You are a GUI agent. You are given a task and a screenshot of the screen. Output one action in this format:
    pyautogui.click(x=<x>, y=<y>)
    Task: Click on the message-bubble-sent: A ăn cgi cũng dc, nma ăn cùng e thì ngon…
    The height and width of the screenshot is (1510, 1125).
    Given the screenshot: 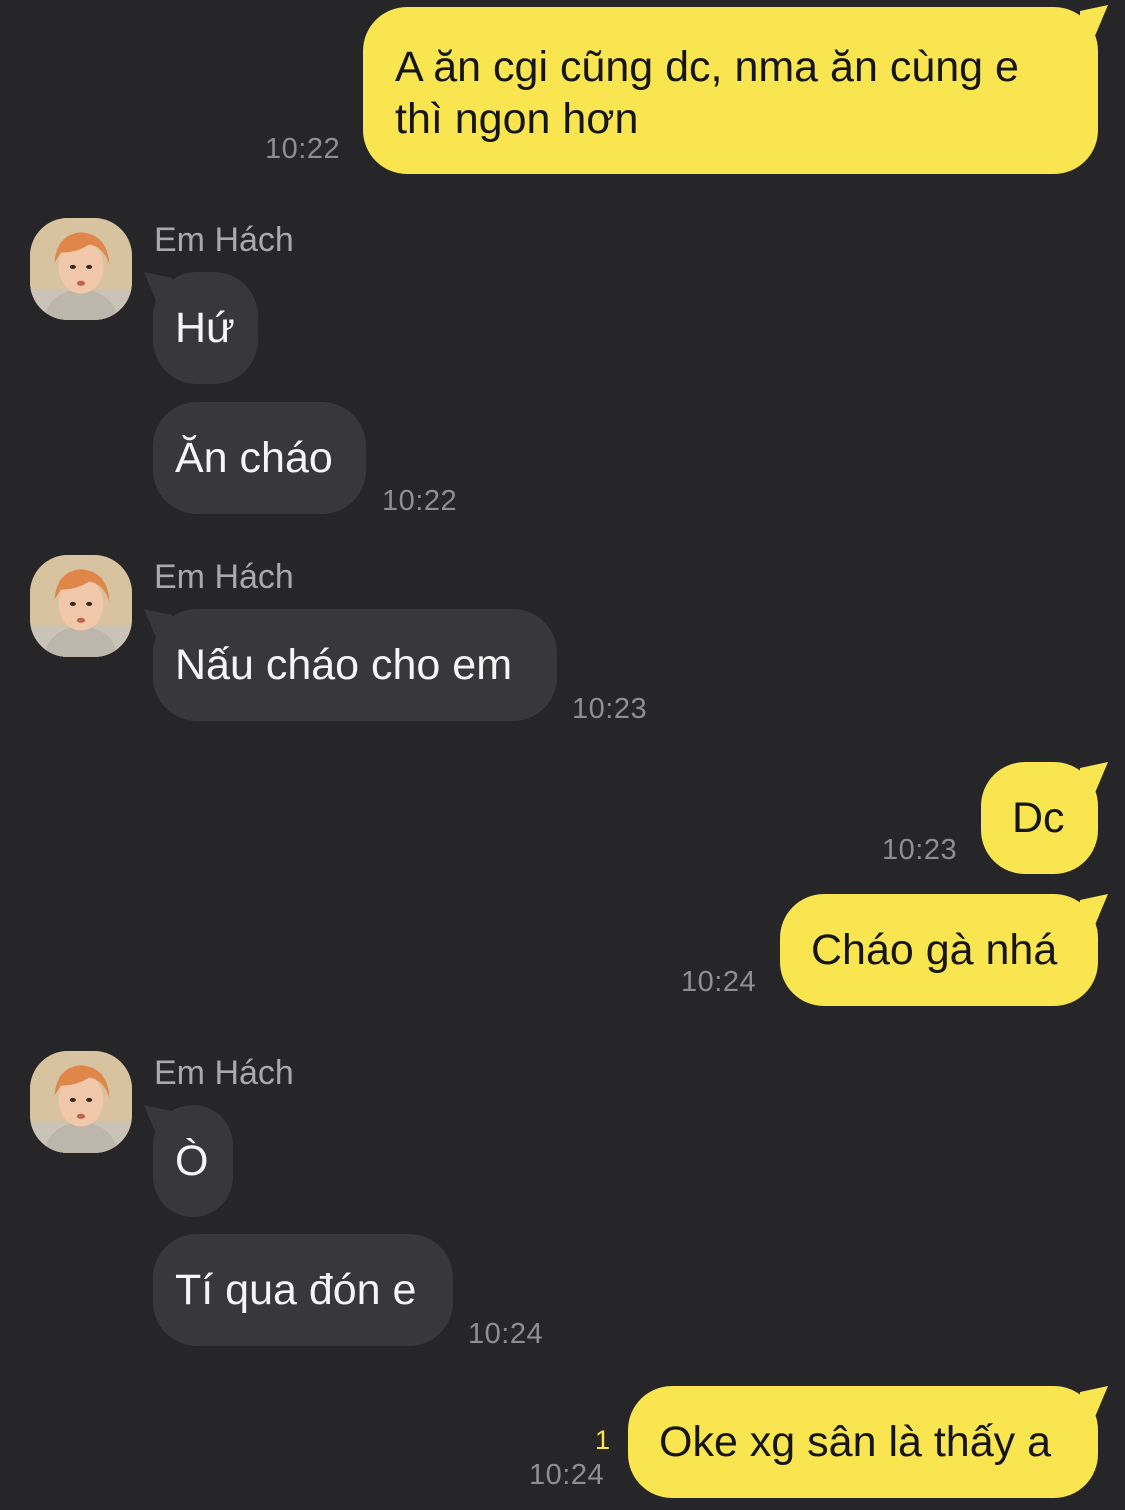 What is the action you would take?
    pyautogui.click(x=730, y=90)
    